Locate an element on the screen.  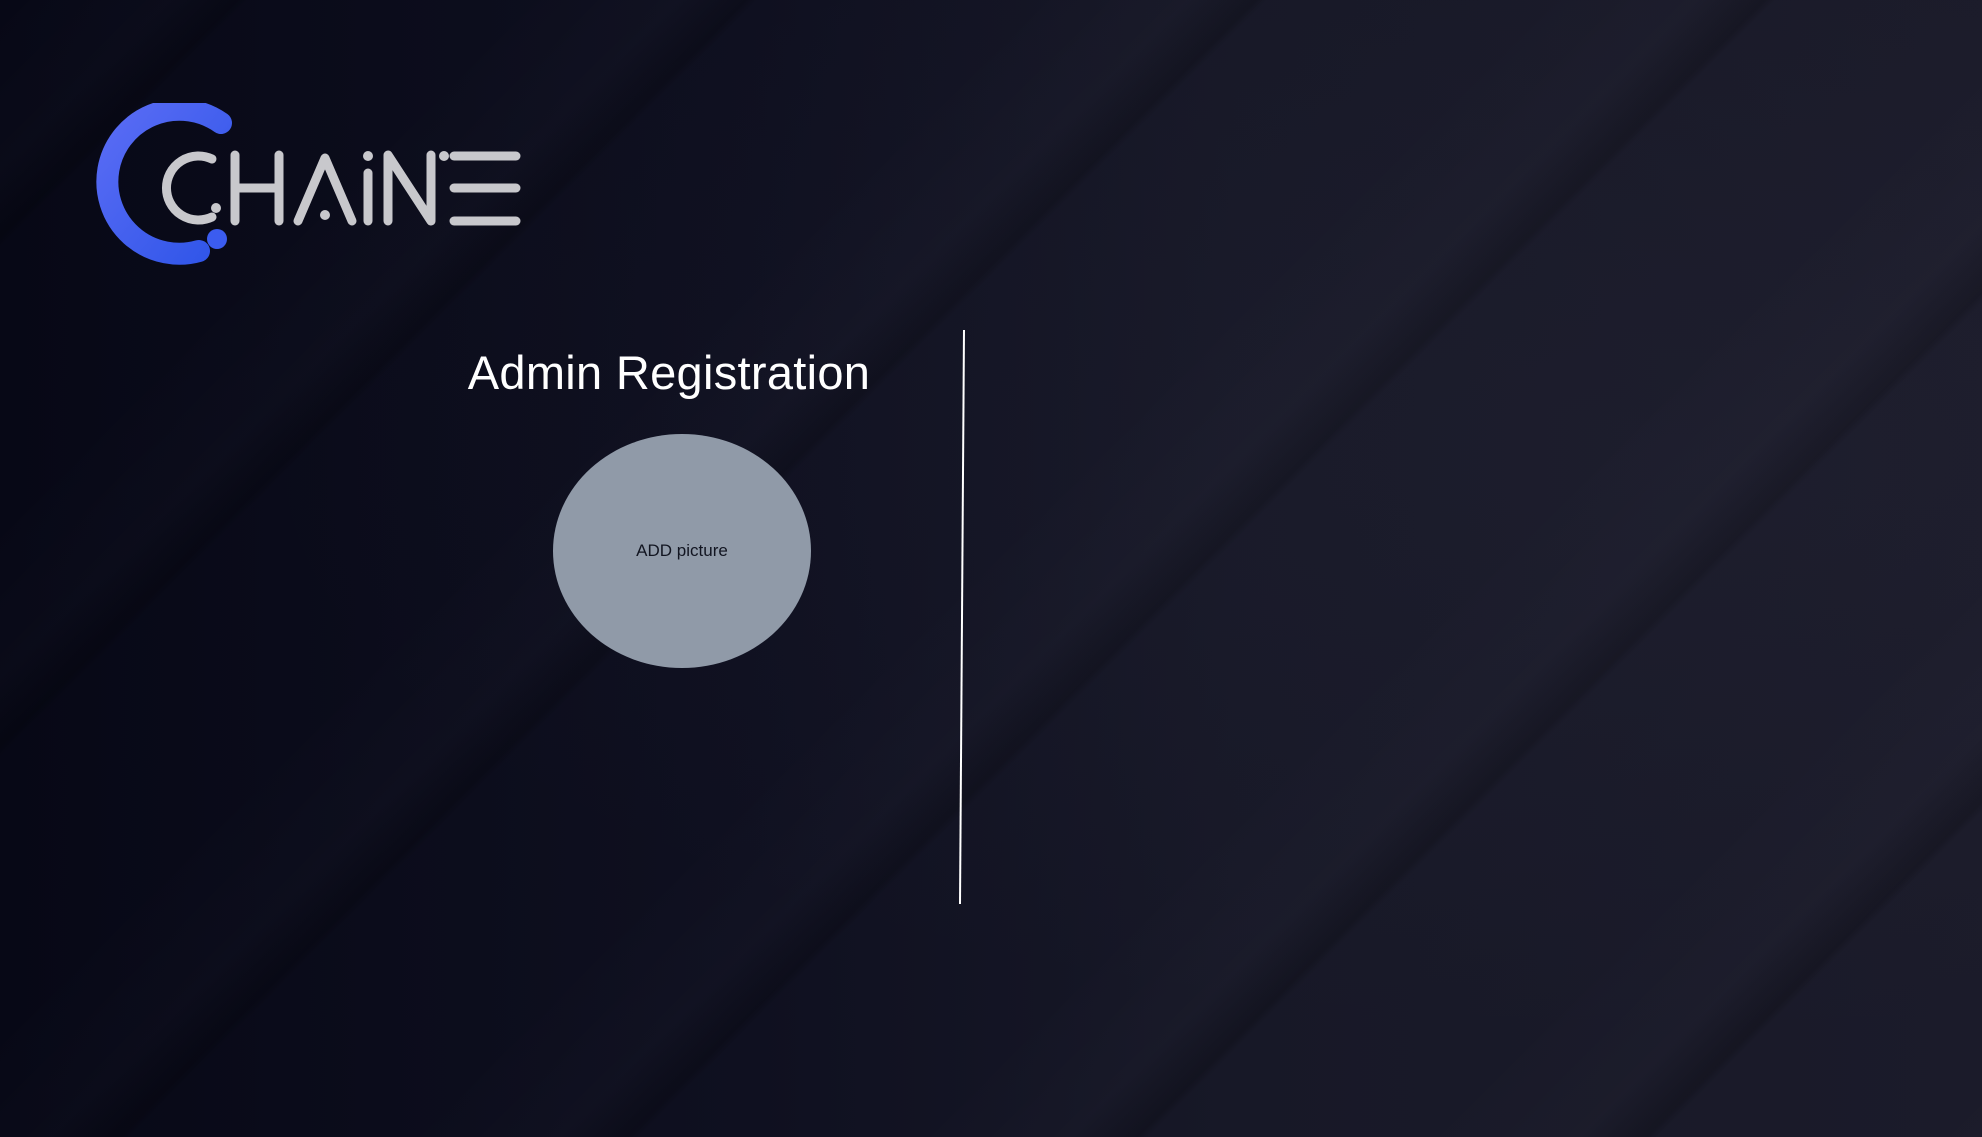
chaine-logo is located at coordinates (301, 188).